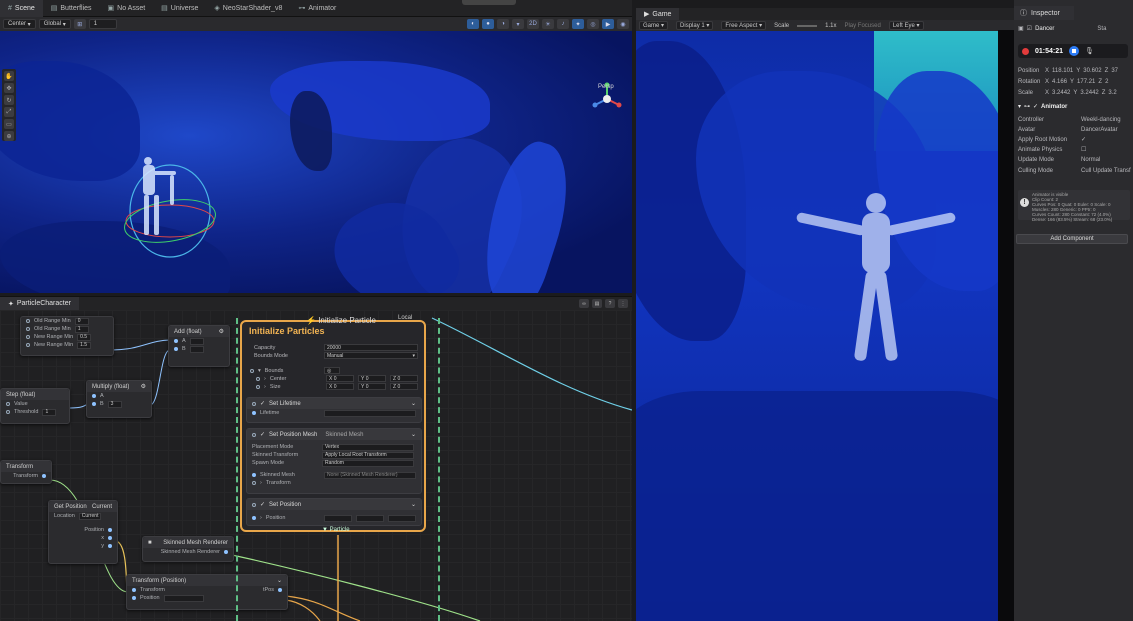 The height and width of the screenshot is (621, 1133). What do you see at coordinates (608, 24) in the screenshot?
I see `camera-settings-icon: ▶` at bounding box center [608, 24].